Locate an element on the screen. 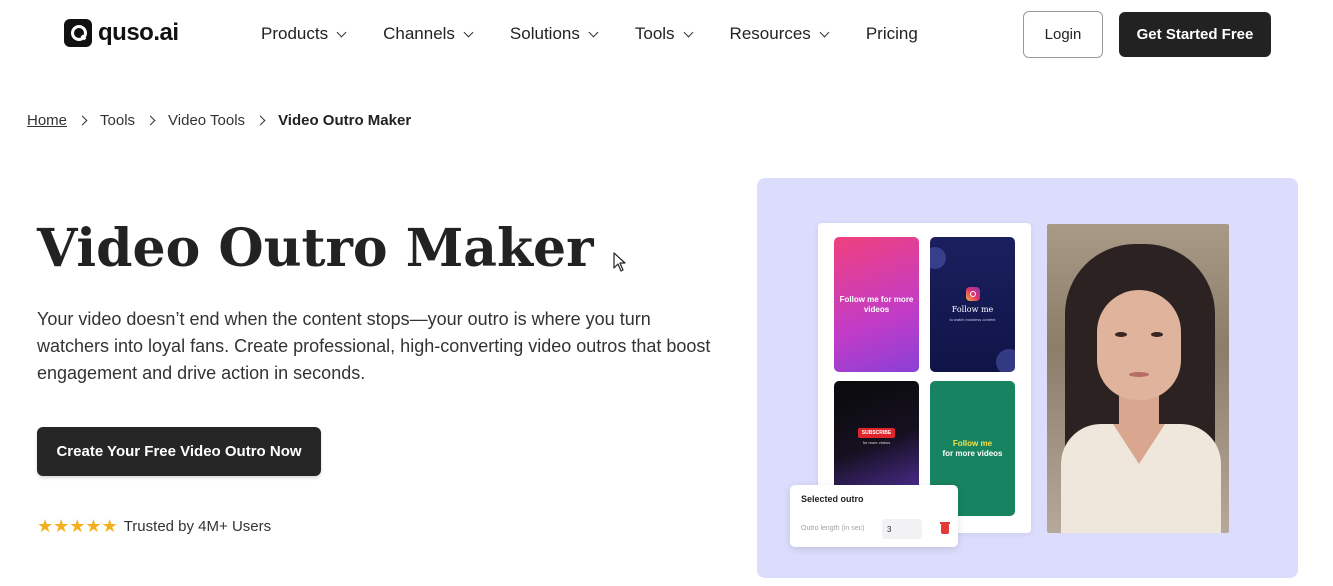  trash-icon is located at coordinates (945, 528).